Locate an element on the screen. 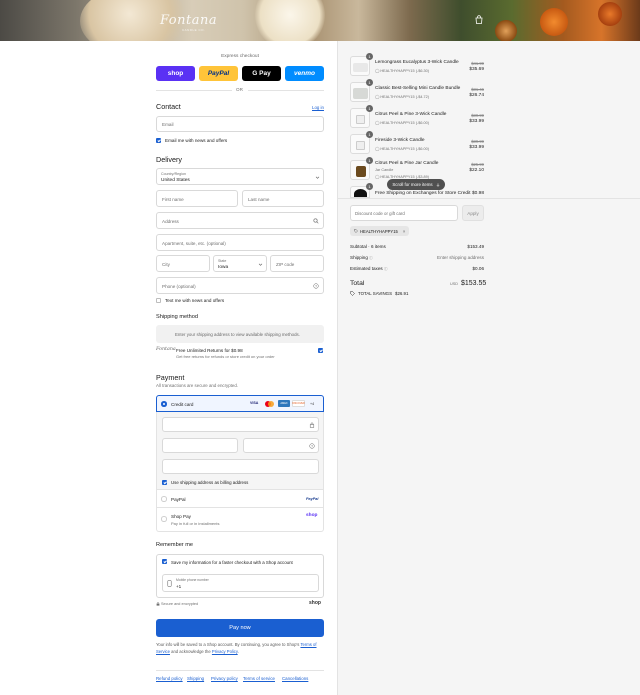 The width and height of the screenshot is (640, 695). mobile-phone-field: Mobile phone number +1 is located at coordinates (240, 583).